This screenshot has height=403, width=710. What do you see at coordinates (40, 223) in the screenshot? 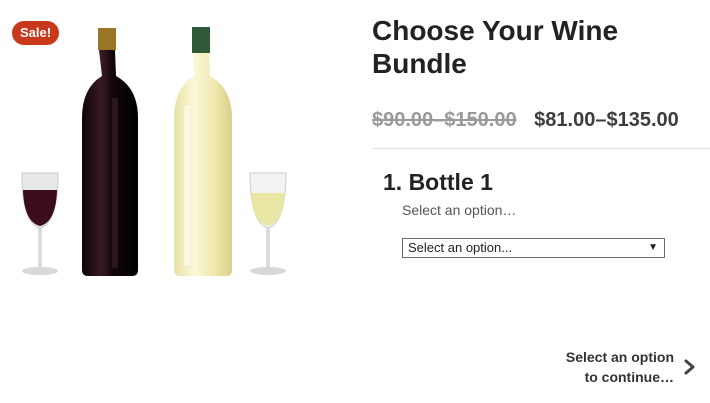
I see `red-wine-glass` at bounding box center [40, 223].